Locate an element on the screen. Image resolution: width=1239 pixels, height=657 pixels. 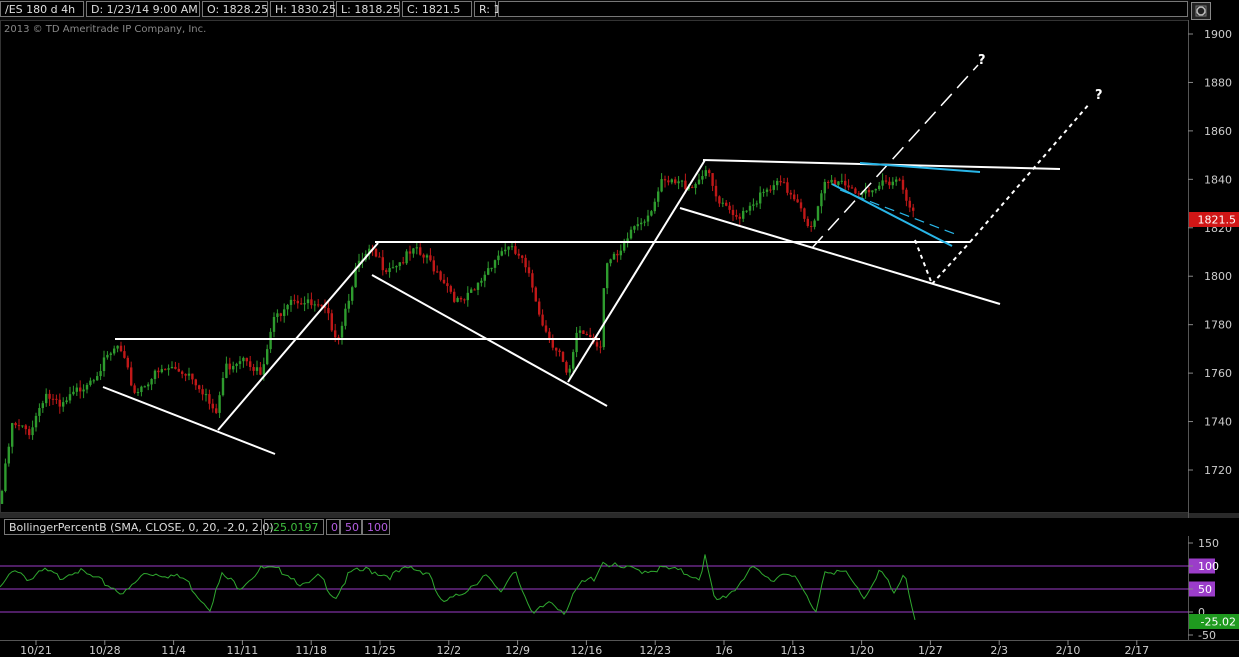
time-tick-label: 11/25 is located at coordinates (380, 650).